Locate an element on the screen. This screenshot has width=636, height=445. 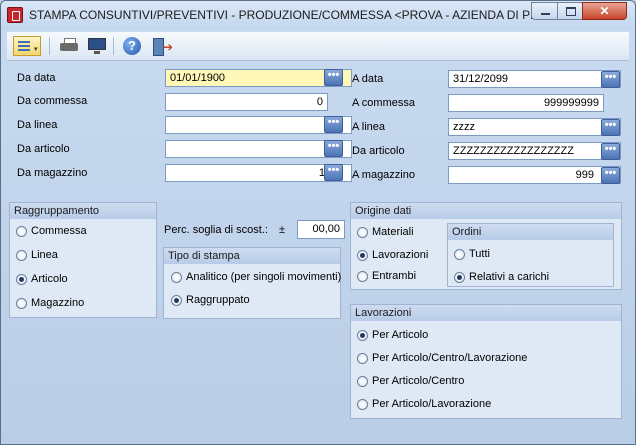
da-articolo-picker-button: ••• is located at coordinates (333, 148).